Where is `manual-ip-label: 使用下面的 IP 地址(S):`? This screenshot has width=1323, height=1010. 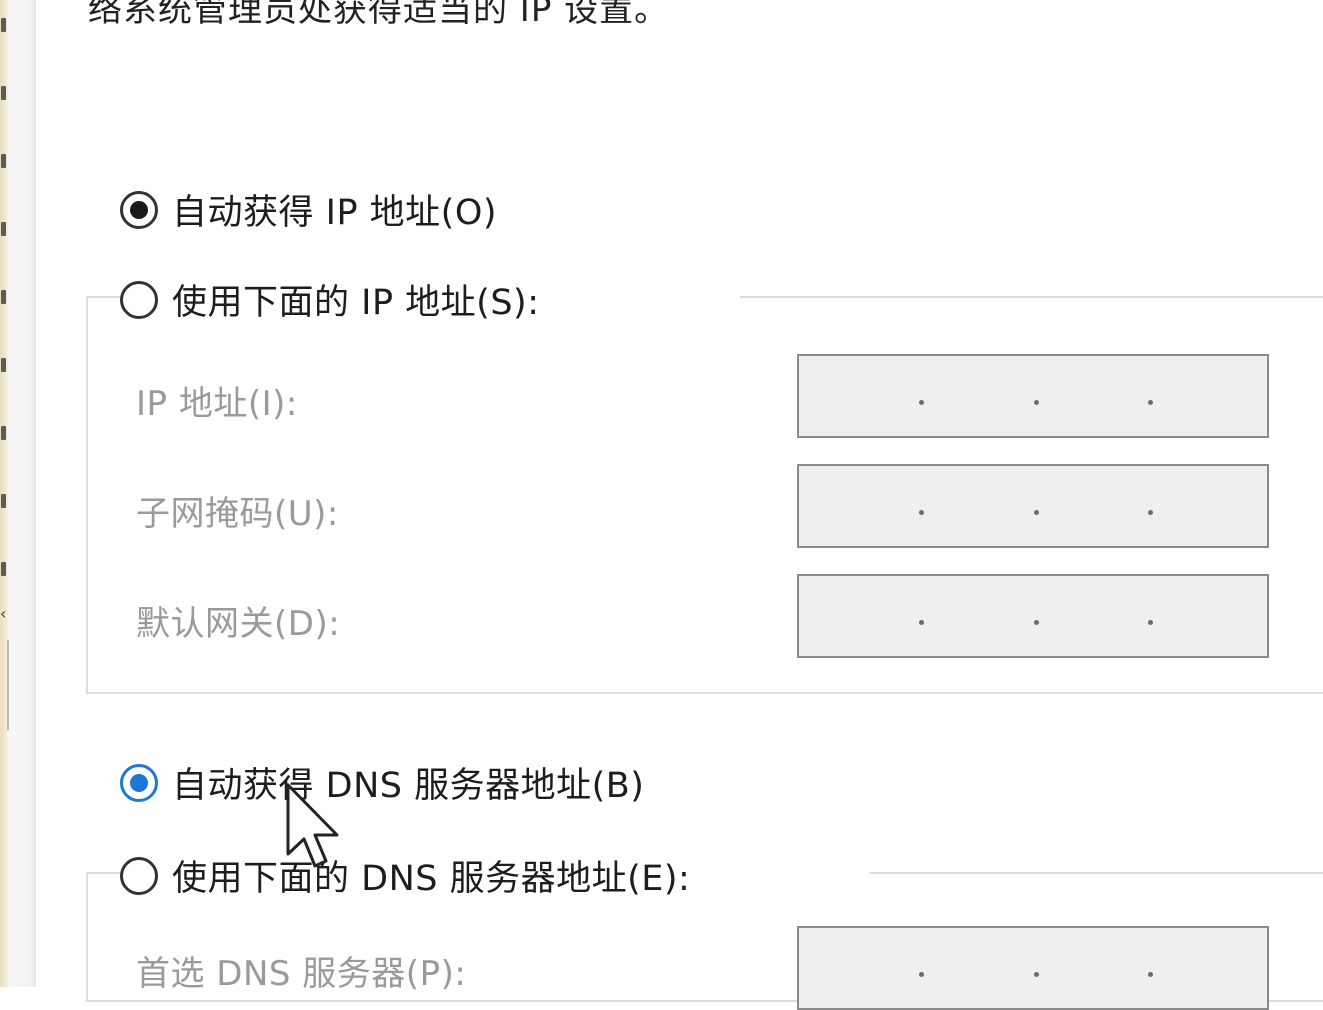
manual-ip-label: 使用下面的 IP 地址(S): is located at coordinates (356, 303).